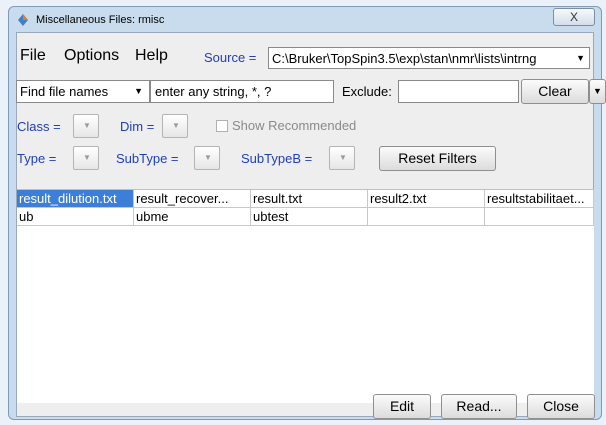  What do you see at coordinates (555, 91) in the screenshot?
I see `clear-button: Clear` at bounding box center [555, 91].